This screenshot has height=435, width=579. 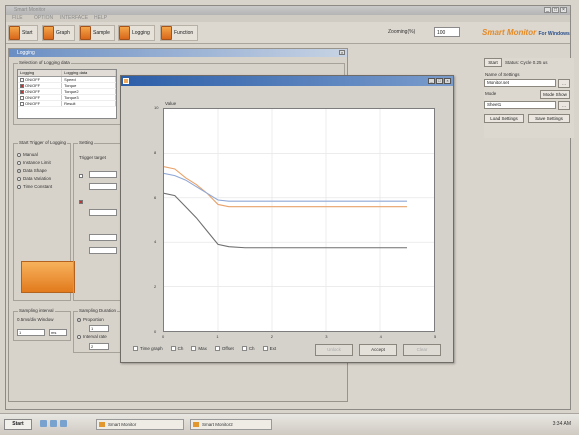 I want to click on interval-input: 1, so click(x=31, y=332).